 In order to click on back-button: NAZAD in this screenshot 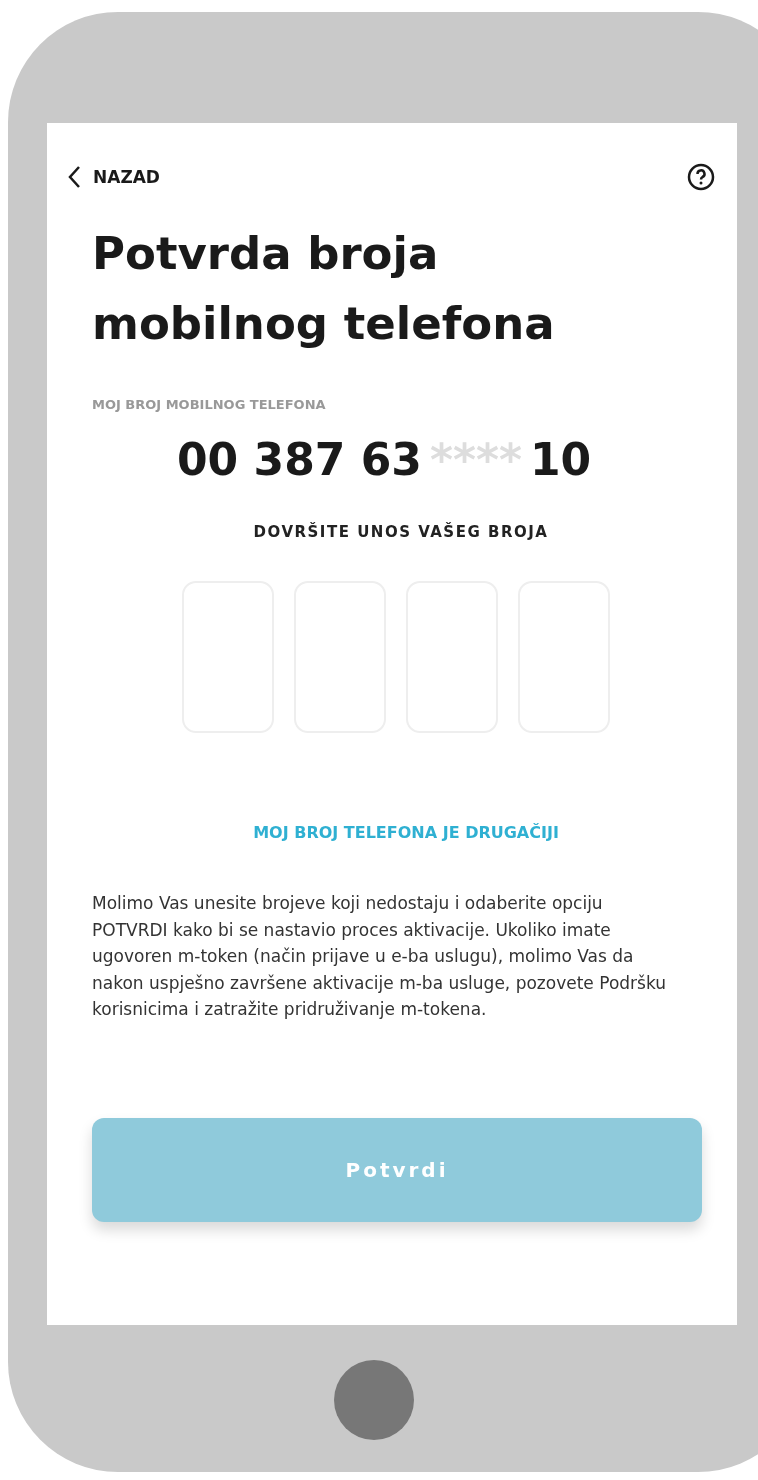, I will do `click(113, 177)`.